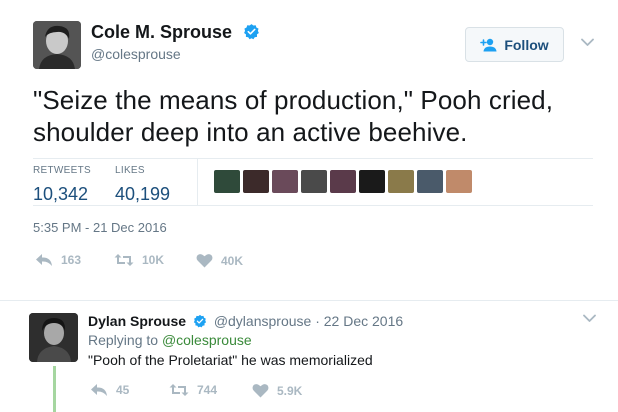  What do you see at coordinates (587, 42) in the screenshot?
I see `chevron-down-icon` at bounding box center [587, 42].